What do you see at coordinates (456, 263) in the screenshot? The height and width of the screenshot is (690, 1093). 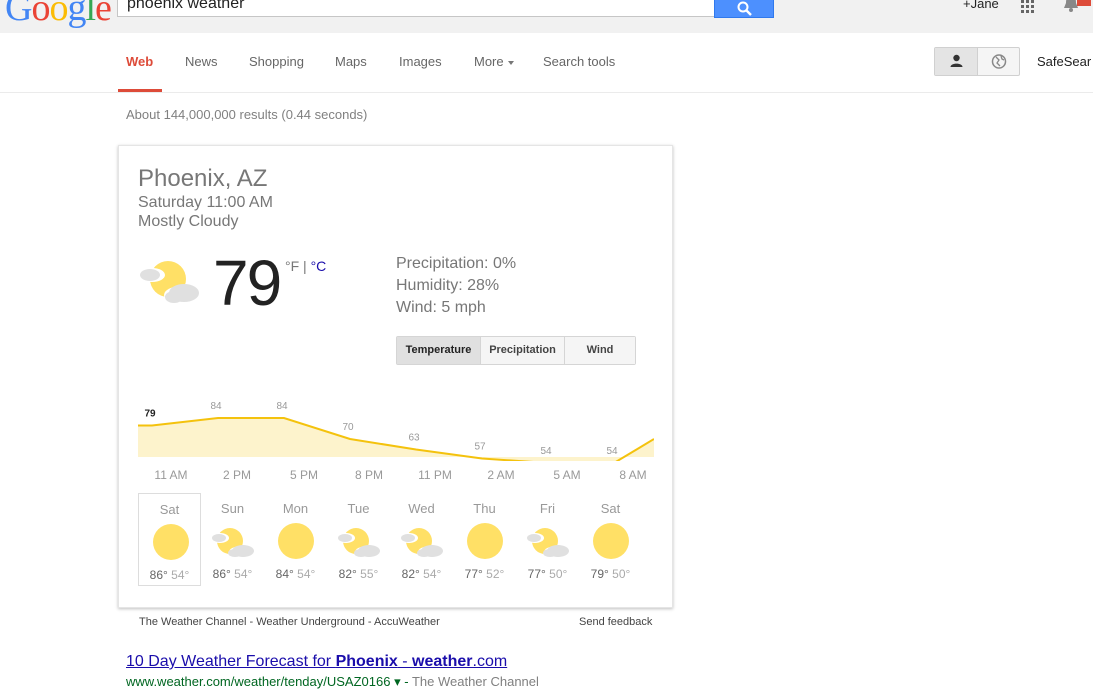 I see `precipitation-detail: Precipitation: 0%` at bounding box center [456, 263].